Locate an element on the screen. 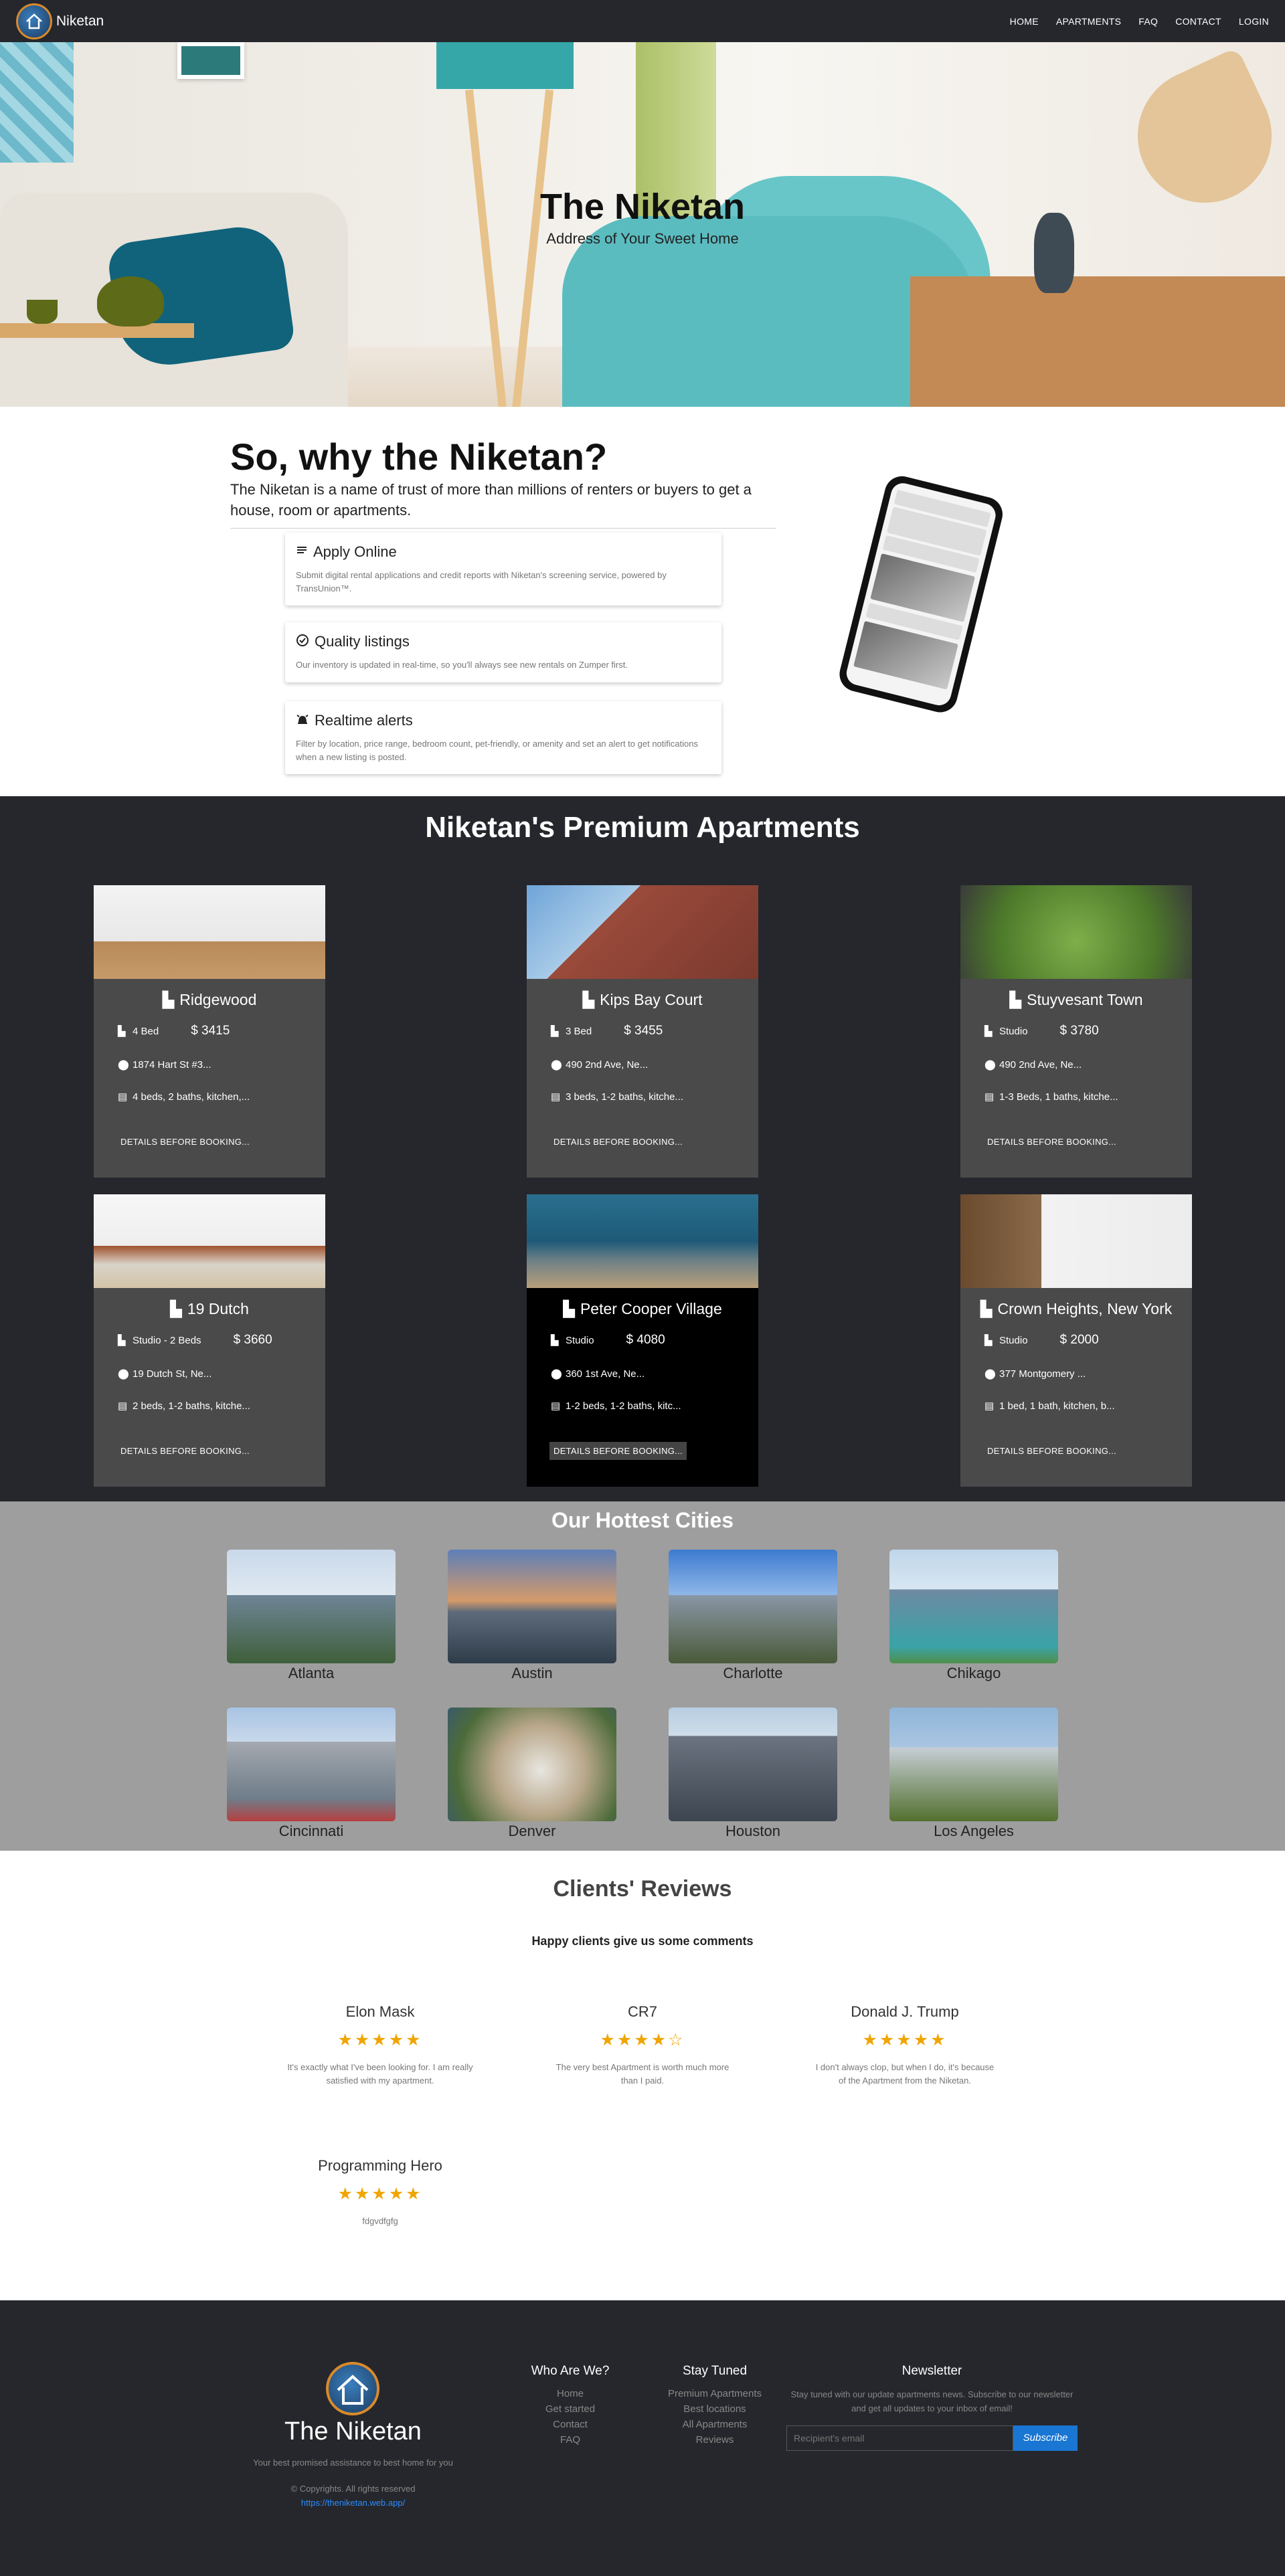  newsletter-email-input is located at coordinates (899, 2438).